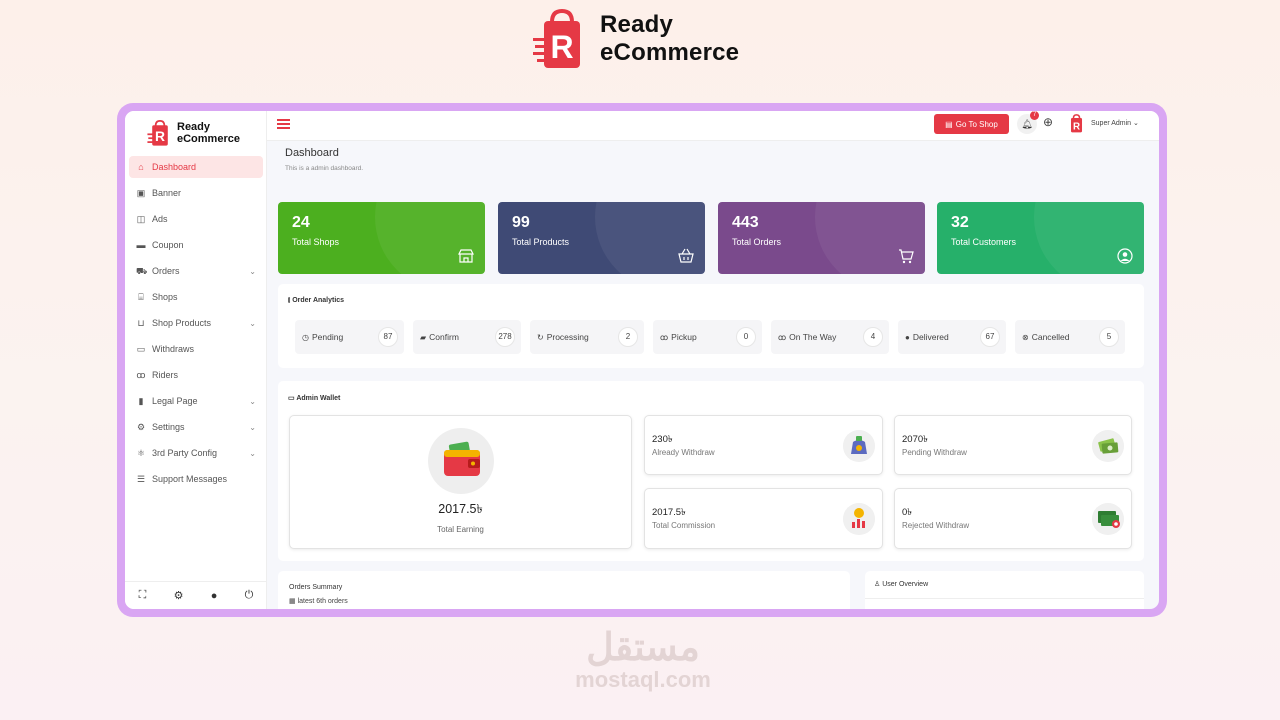 The height and width of the screenshot is (720, 1280). I want to click on go-to-shop-button: ▤ Go To Shop, so click(971, 124).